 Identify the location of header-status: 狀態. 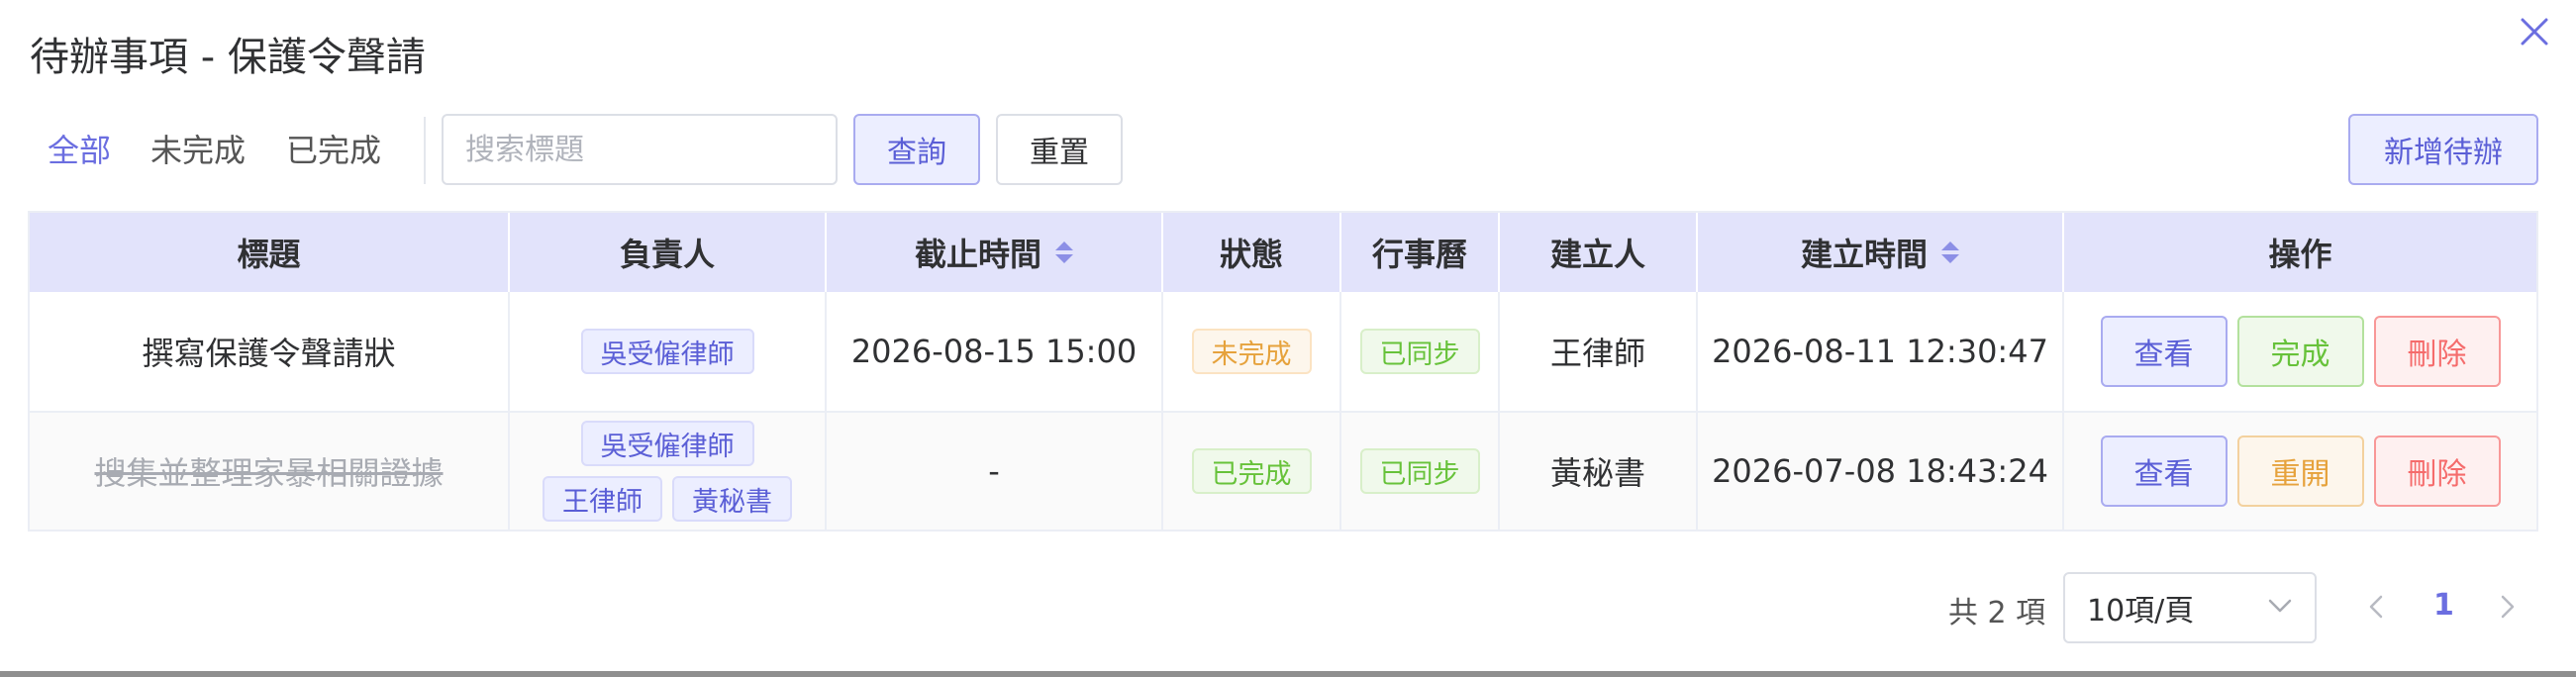
(1252, 253).